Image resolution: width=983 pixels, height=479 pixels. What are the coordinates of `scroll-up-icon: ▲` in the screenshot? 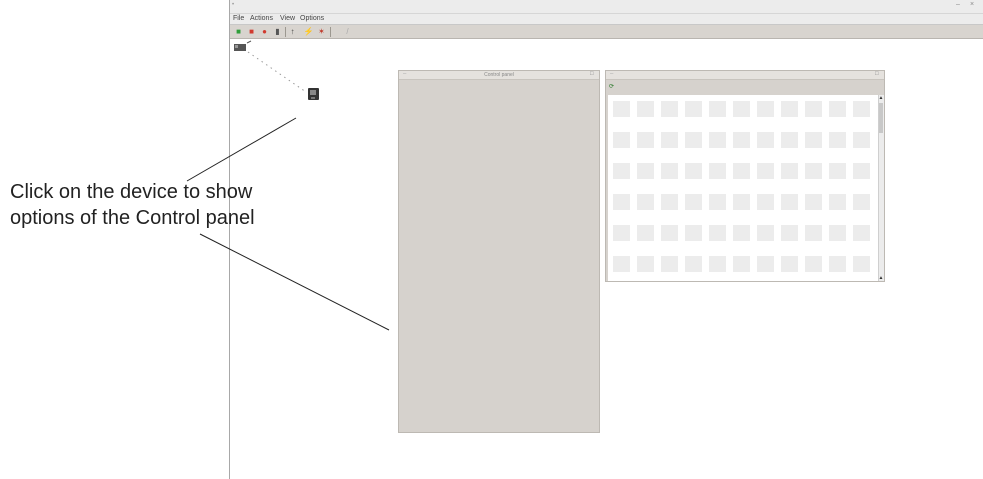 It's located at (881, 98).